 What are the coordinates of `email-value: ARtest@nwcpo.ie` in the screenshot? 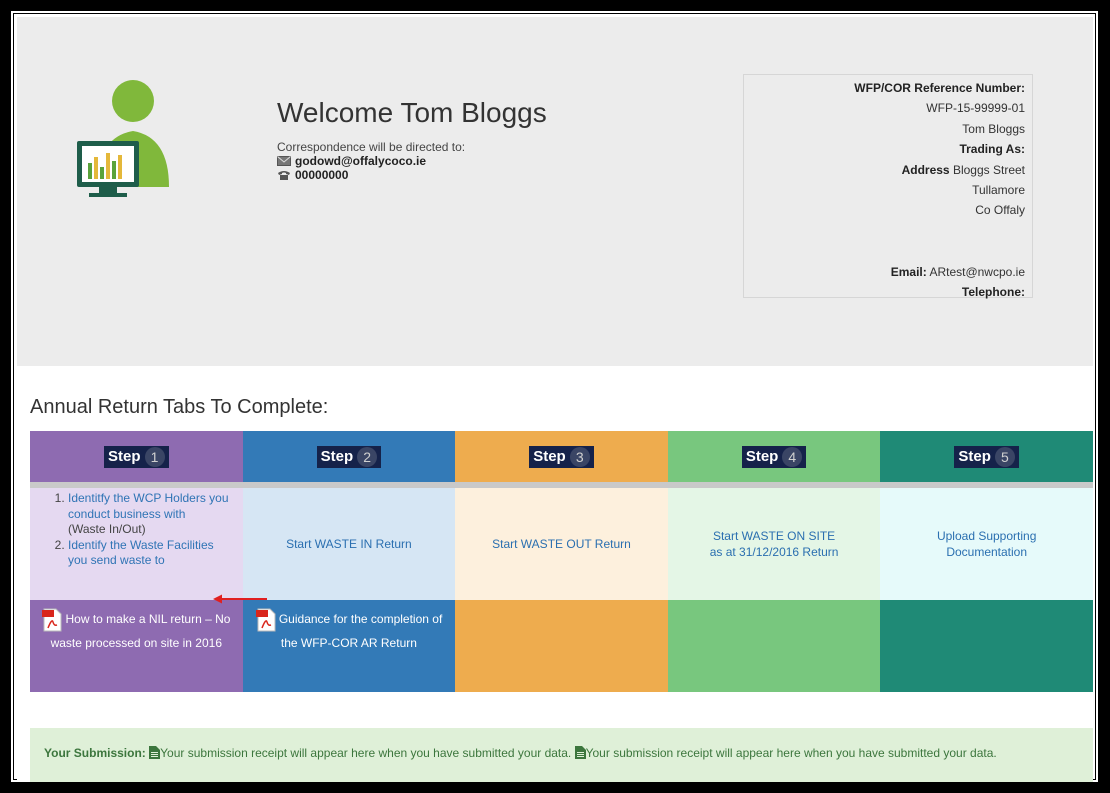 It's located at (977, 271).